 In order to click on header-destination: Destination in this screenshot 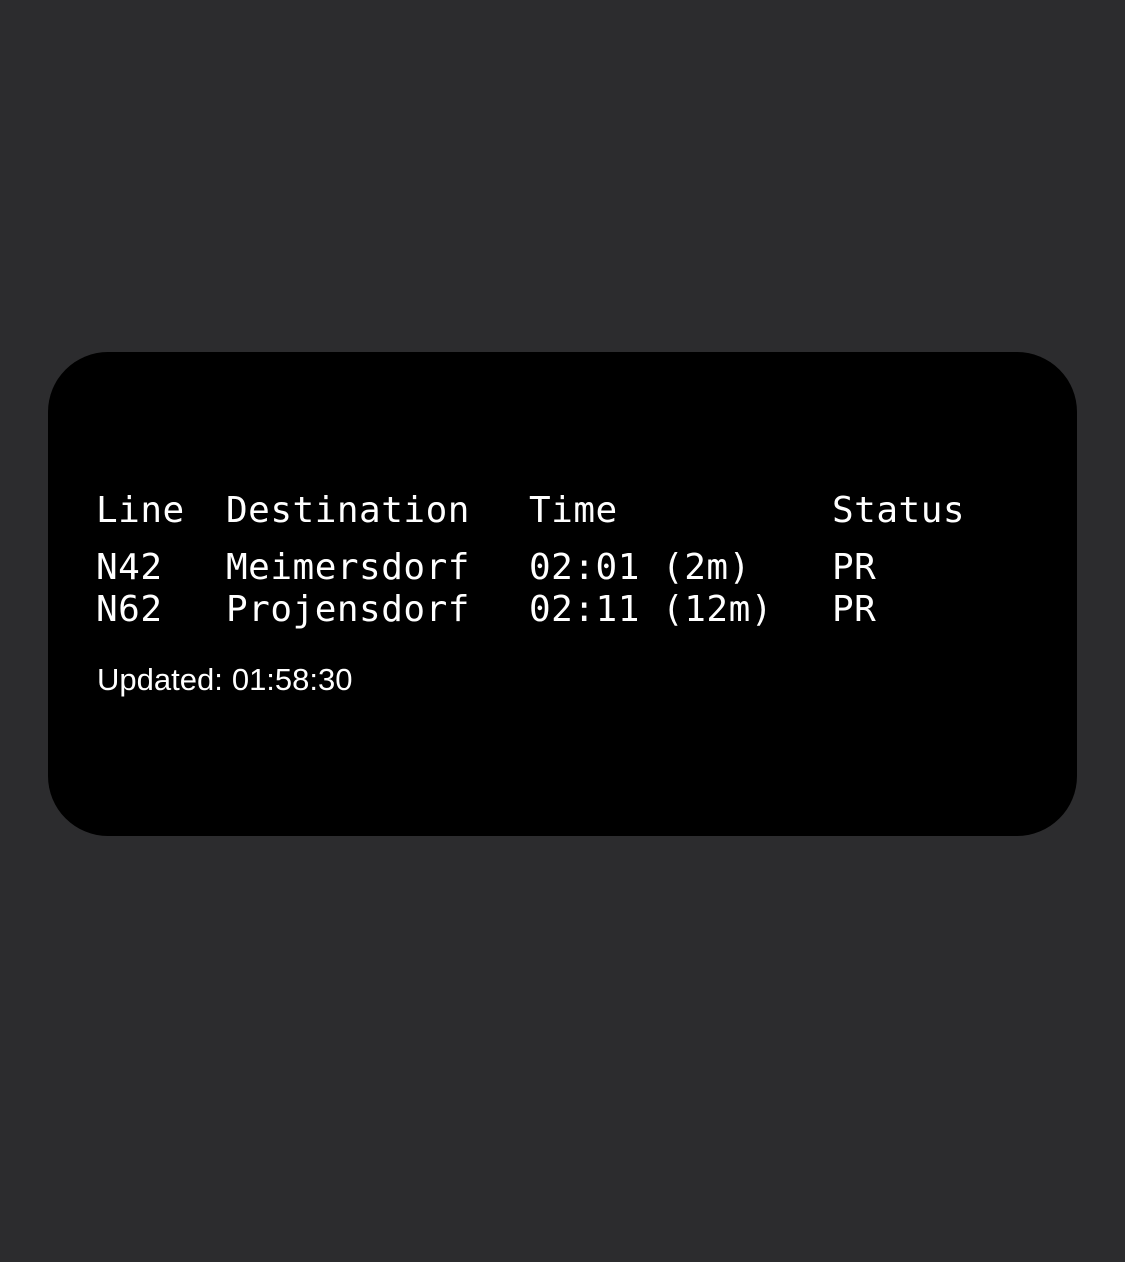, I will do `click(348, 510)`.